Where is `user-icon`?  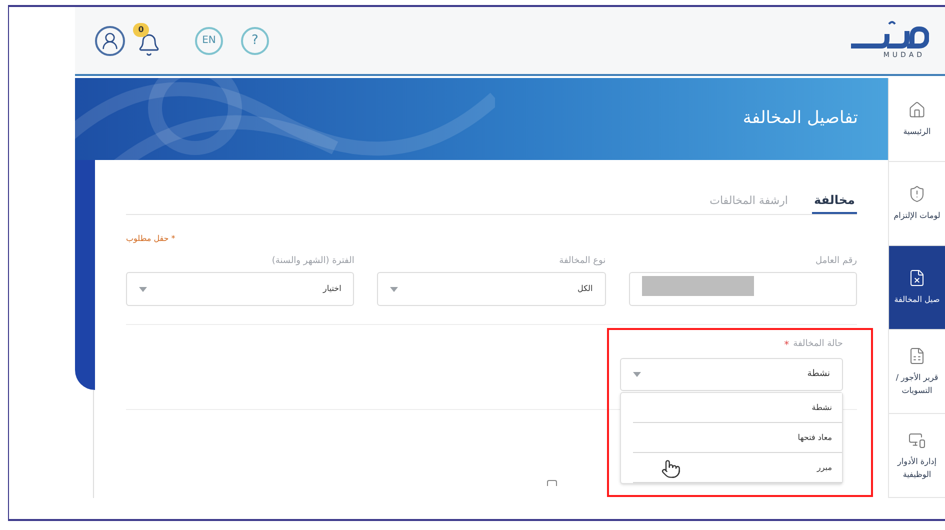 user-icon is located at coordinates (110, 40).